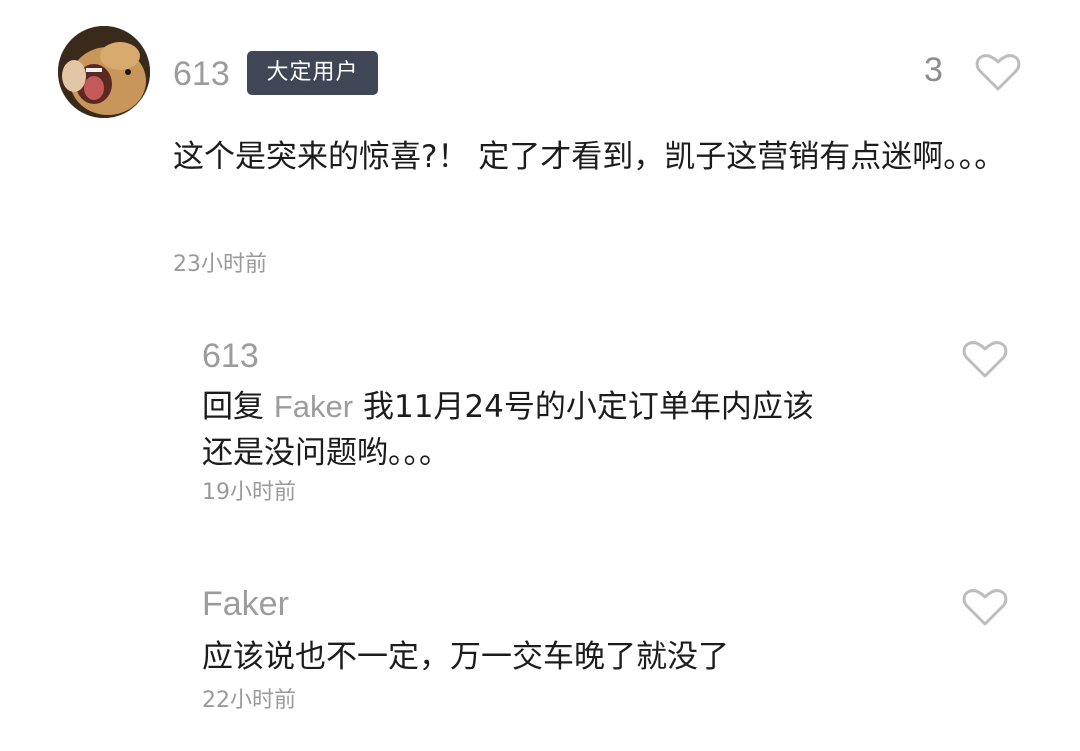 Image resolution: width=1080 pixels, height=751 pixels. Describe the element at coordinates (249, 492) in the screenshot. I see `reply-timestamp: 19小时前` at that location.